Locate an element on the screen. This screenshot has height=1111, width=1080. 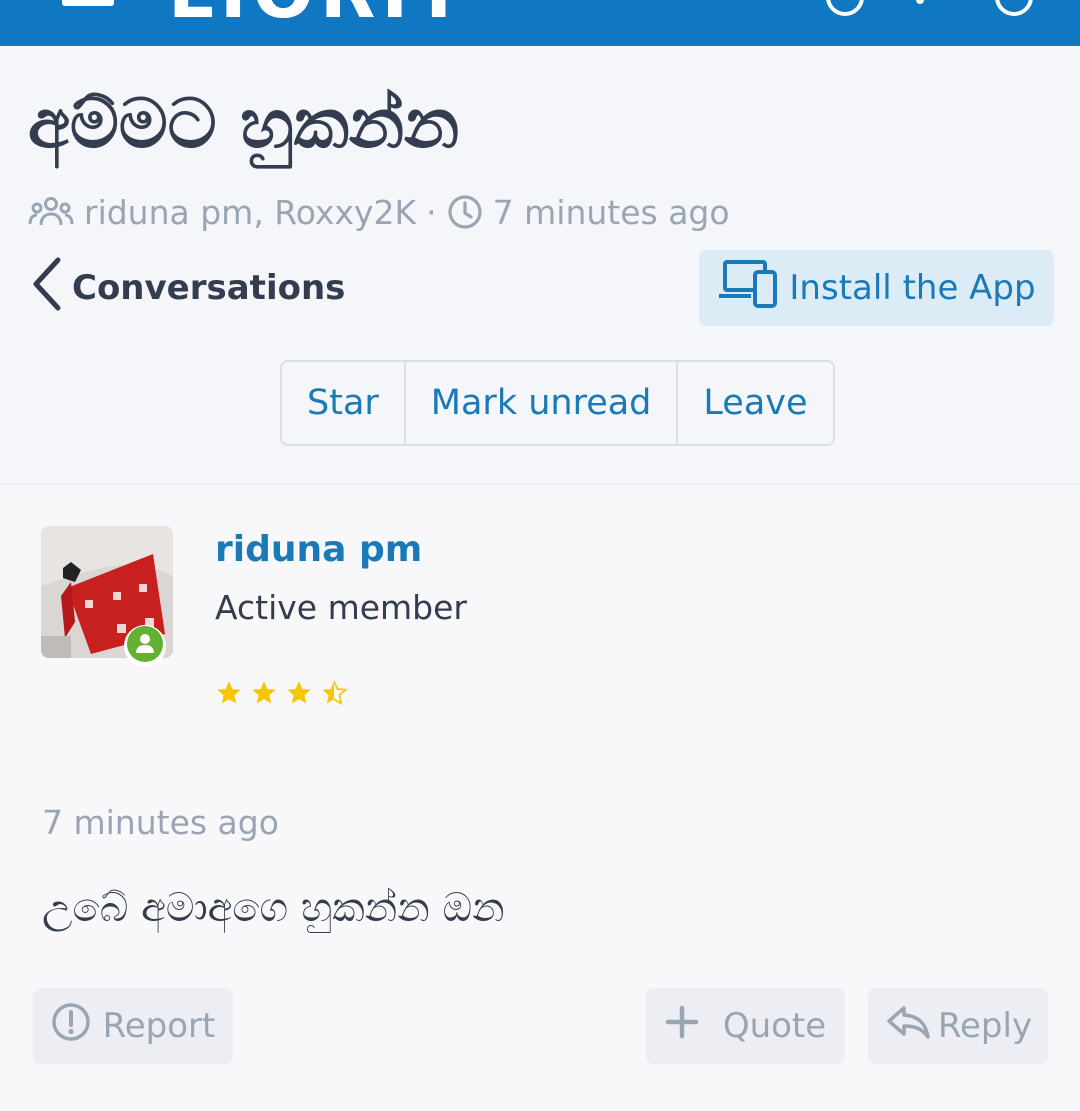
username-link: riduna pm is located at coordinates (318, 549).